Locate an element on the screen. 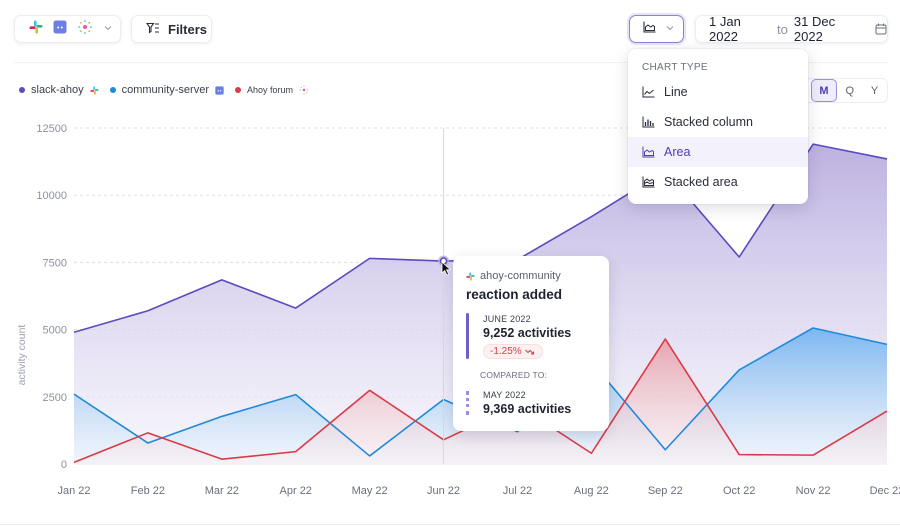 Image resolution: width=900 pixels, height=527 pixels. filters-button: Filters is located at coordinates (171, 29).